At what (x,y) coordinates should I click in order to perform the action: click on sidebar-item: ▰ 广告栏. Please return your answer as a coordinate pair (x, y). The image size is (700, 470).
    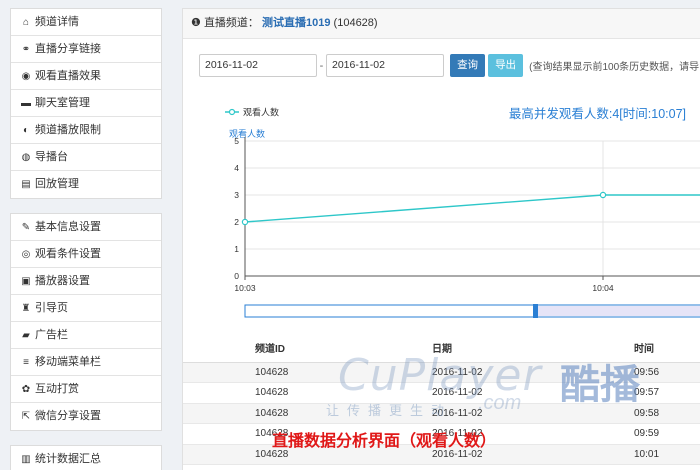
    Looking at the image, I should click on (86, 335).